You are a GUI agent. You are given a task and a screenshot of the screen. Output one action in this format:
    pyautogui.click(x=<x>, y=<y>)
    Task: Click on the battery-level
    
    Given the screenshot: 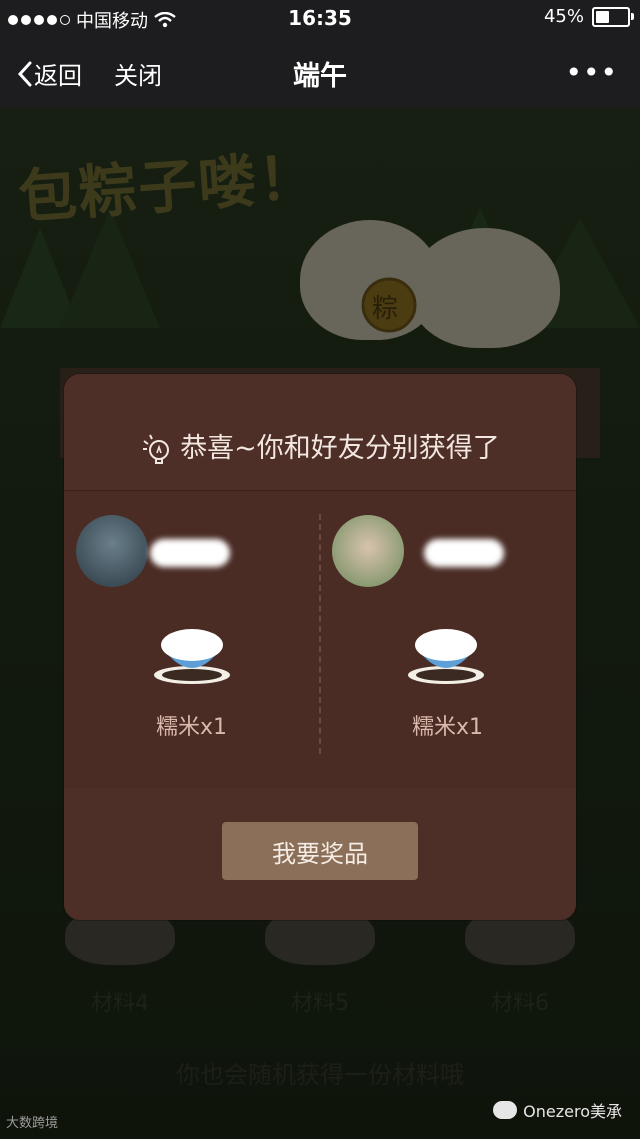 What is the action you would take?
    pyautogui.click(x=602, y=16)
    